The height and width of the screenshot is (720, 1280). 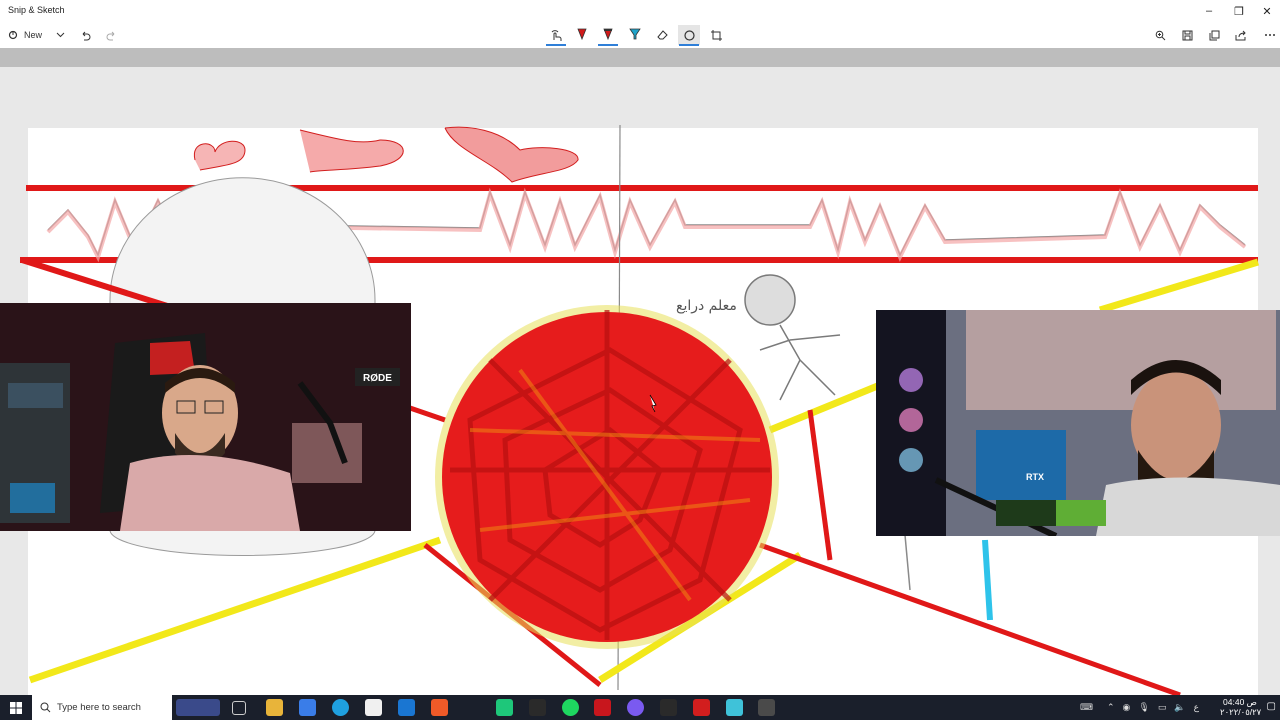 What do you see at coordinates (511, 154) in the screenshot?
I see `heart-large-sketch` at bounding box center [511, 154].